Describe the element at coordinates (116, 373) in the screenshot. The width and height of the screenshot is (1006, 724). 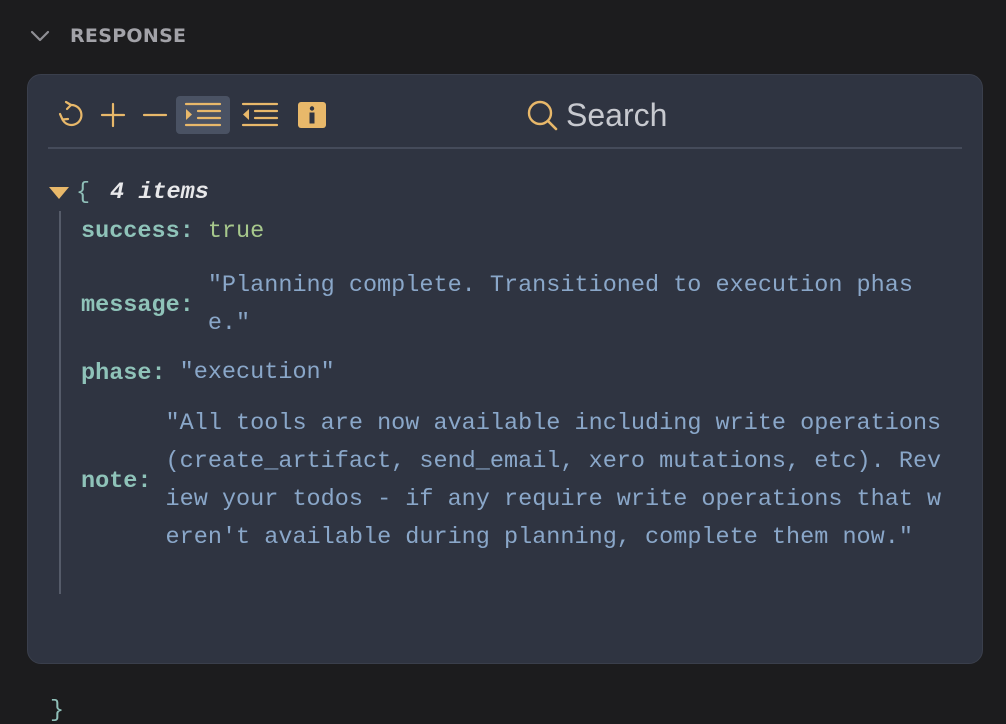
I see `key-label: phase` at that location.